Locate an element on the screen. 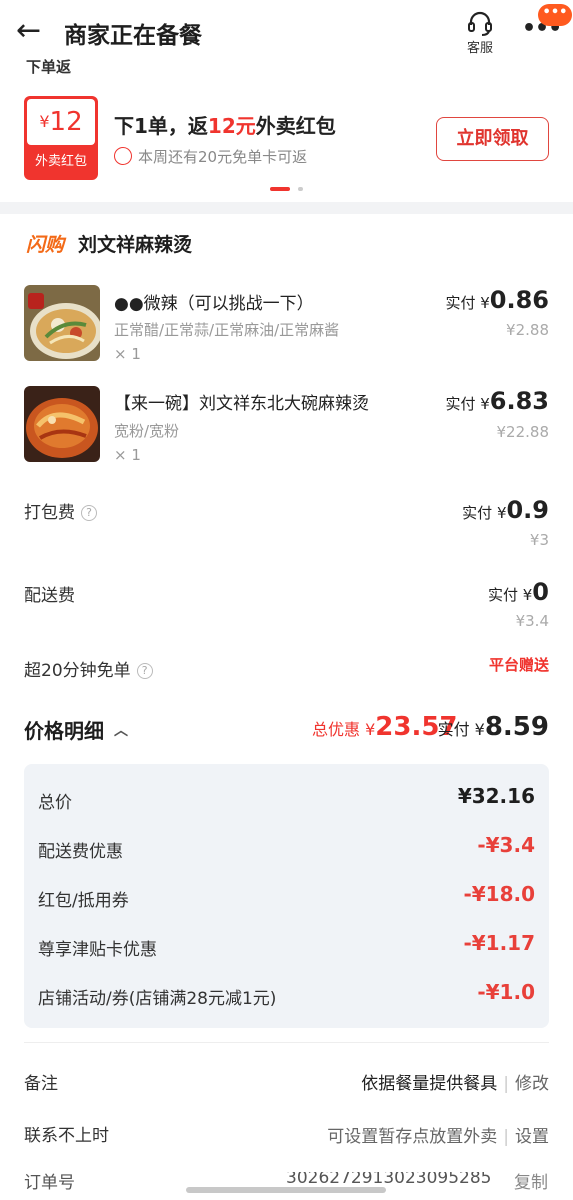  promo-subtext-label: 本周还有20元免单卡可返 is located at coordinates (223, 157).